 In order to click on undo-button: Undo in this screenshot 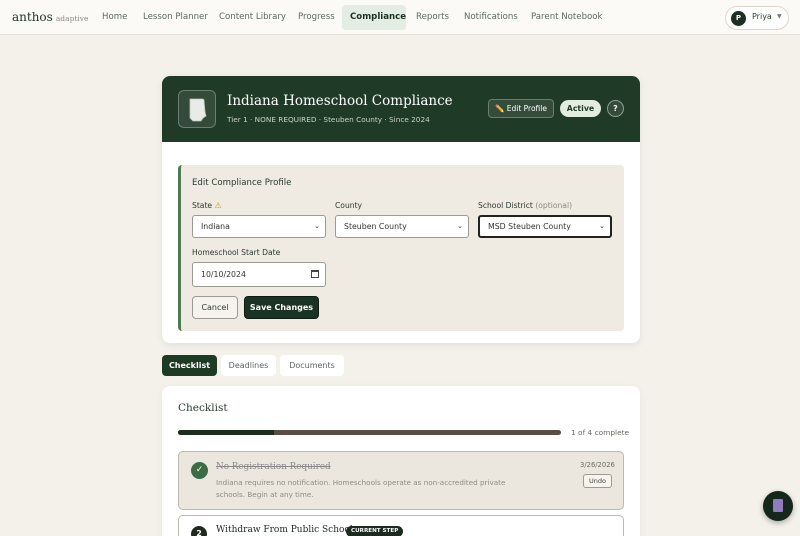, I will do `click(597, 481)`.